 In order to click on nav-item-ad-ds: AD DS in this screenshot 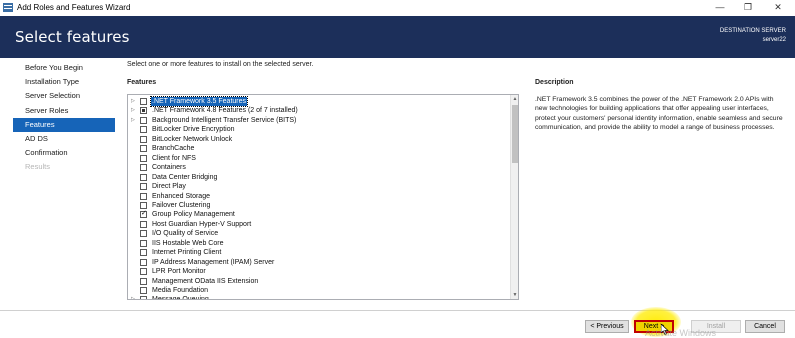, I will do `click(64, 139)`.